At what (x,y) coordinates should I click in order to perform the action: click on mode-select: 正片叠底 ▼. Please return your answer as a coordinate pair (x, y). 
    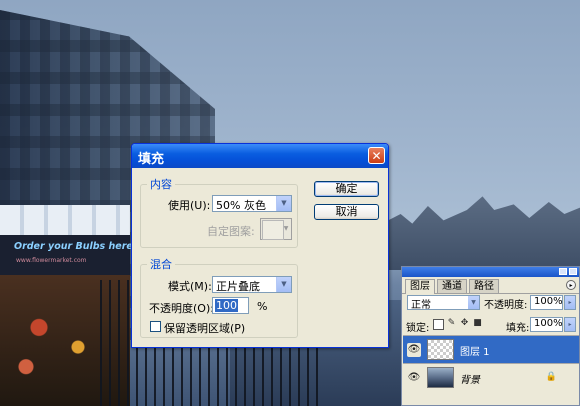
    Looking at the image, I should click on (252, 284).